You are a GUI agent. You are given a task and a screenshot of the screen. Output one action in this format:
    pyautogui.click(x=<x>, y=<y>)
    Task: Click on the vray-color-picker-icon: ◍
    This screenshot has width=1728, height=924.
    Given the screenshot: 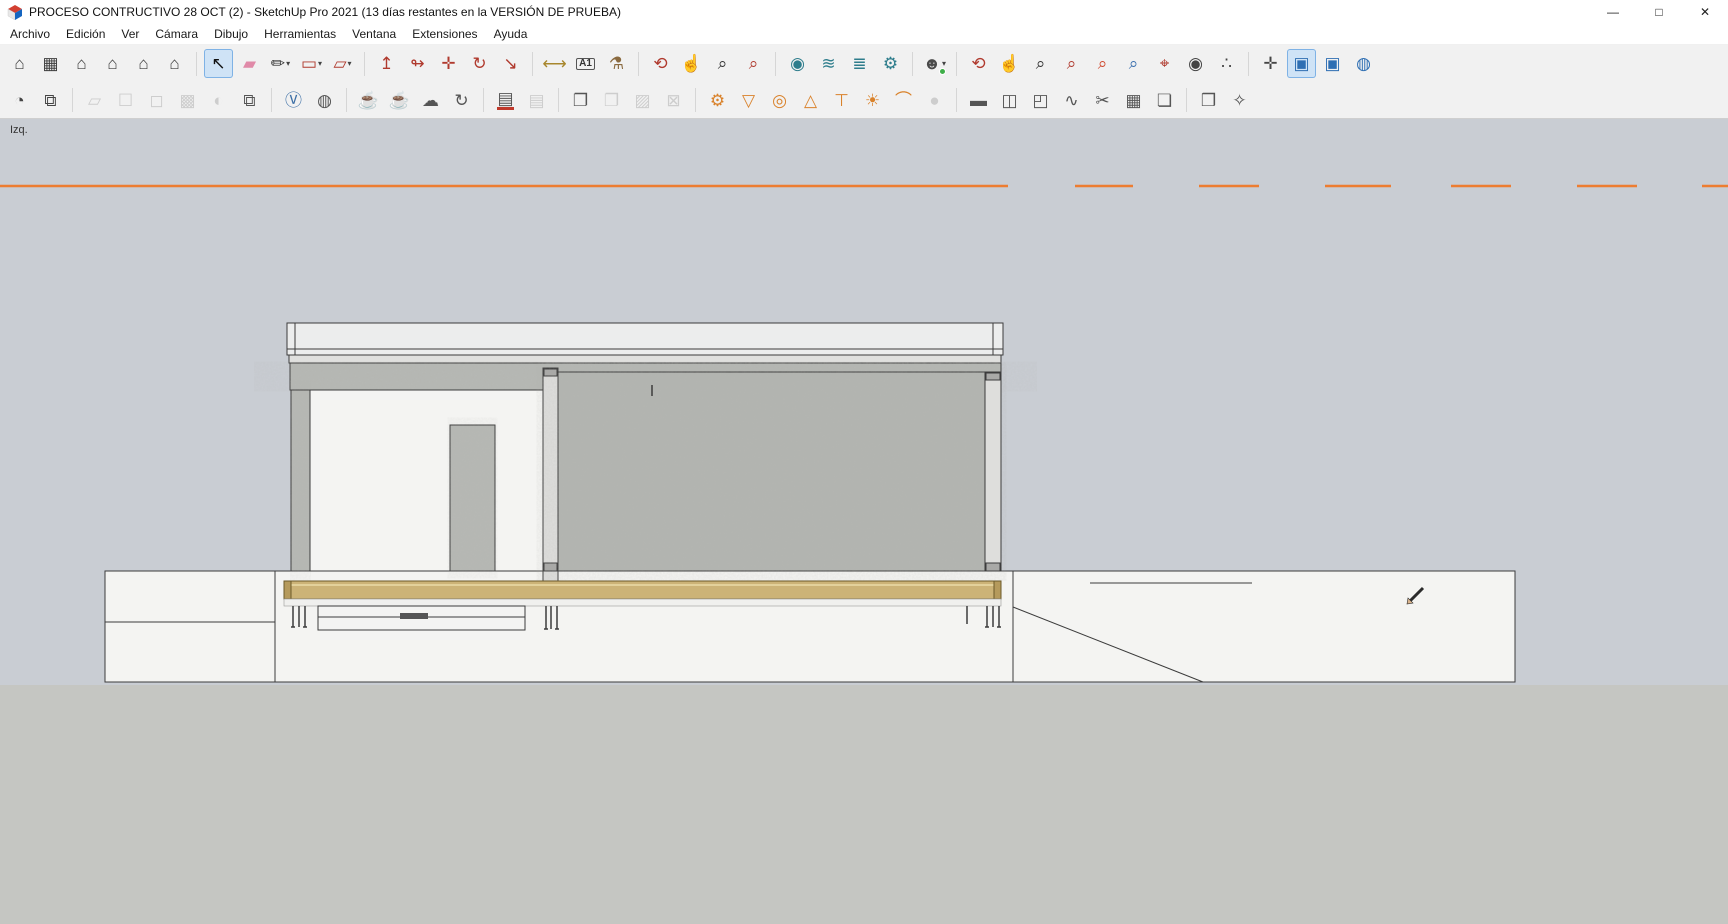 What is the action you would take?
    pyautogui.click(x=324, y=100)
    